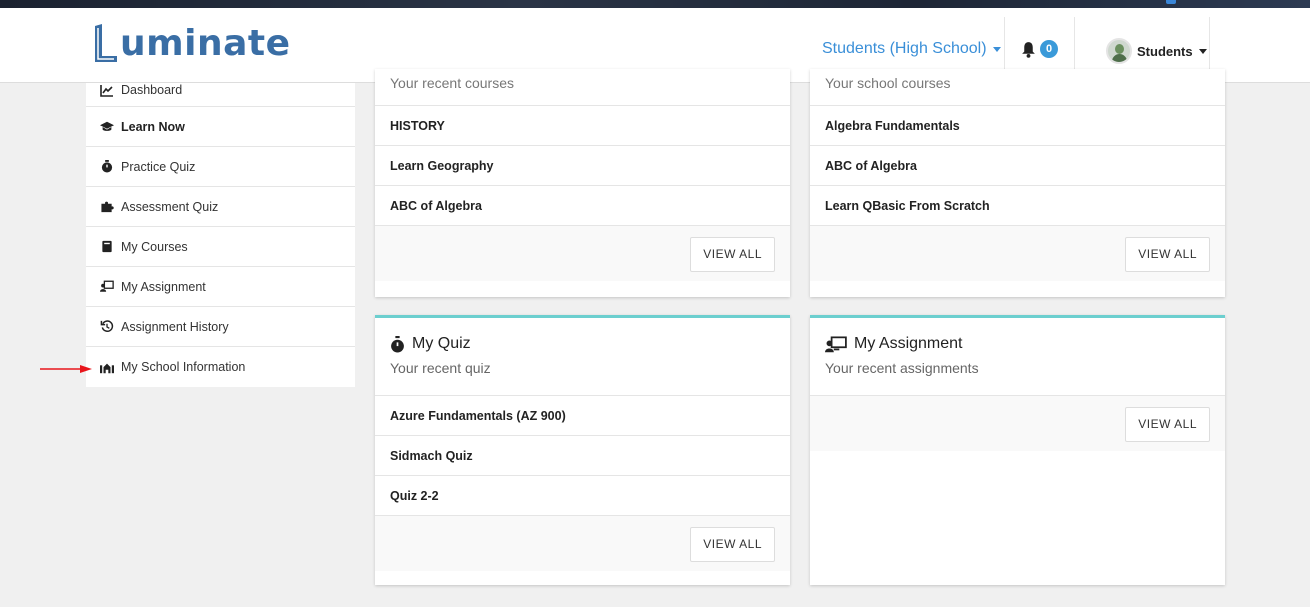 Image resolution: width=1310 pixels, height=607 pixels. Describe the element at coordinates (183, 367) in the screenshot. I see `sidebar-item-label: My School Information` at that location.